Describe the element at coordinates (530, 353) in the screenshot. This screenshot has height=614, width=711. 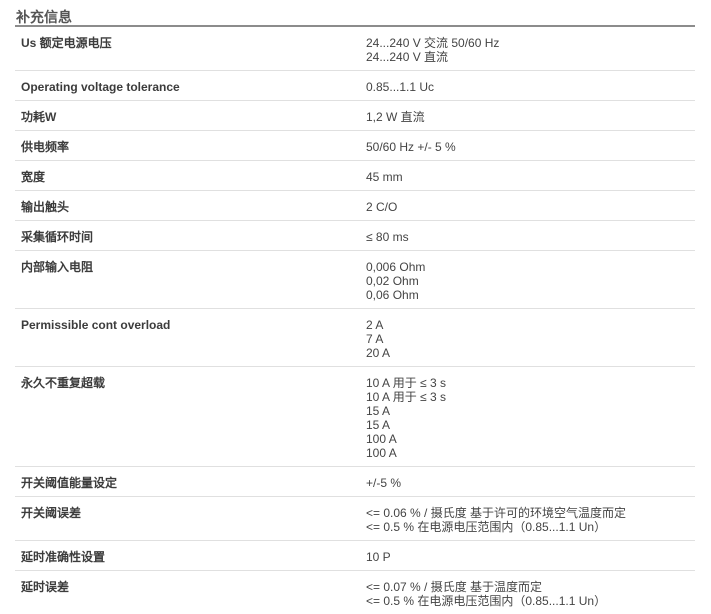
I see `spec-value-line: 20 A` at that location.